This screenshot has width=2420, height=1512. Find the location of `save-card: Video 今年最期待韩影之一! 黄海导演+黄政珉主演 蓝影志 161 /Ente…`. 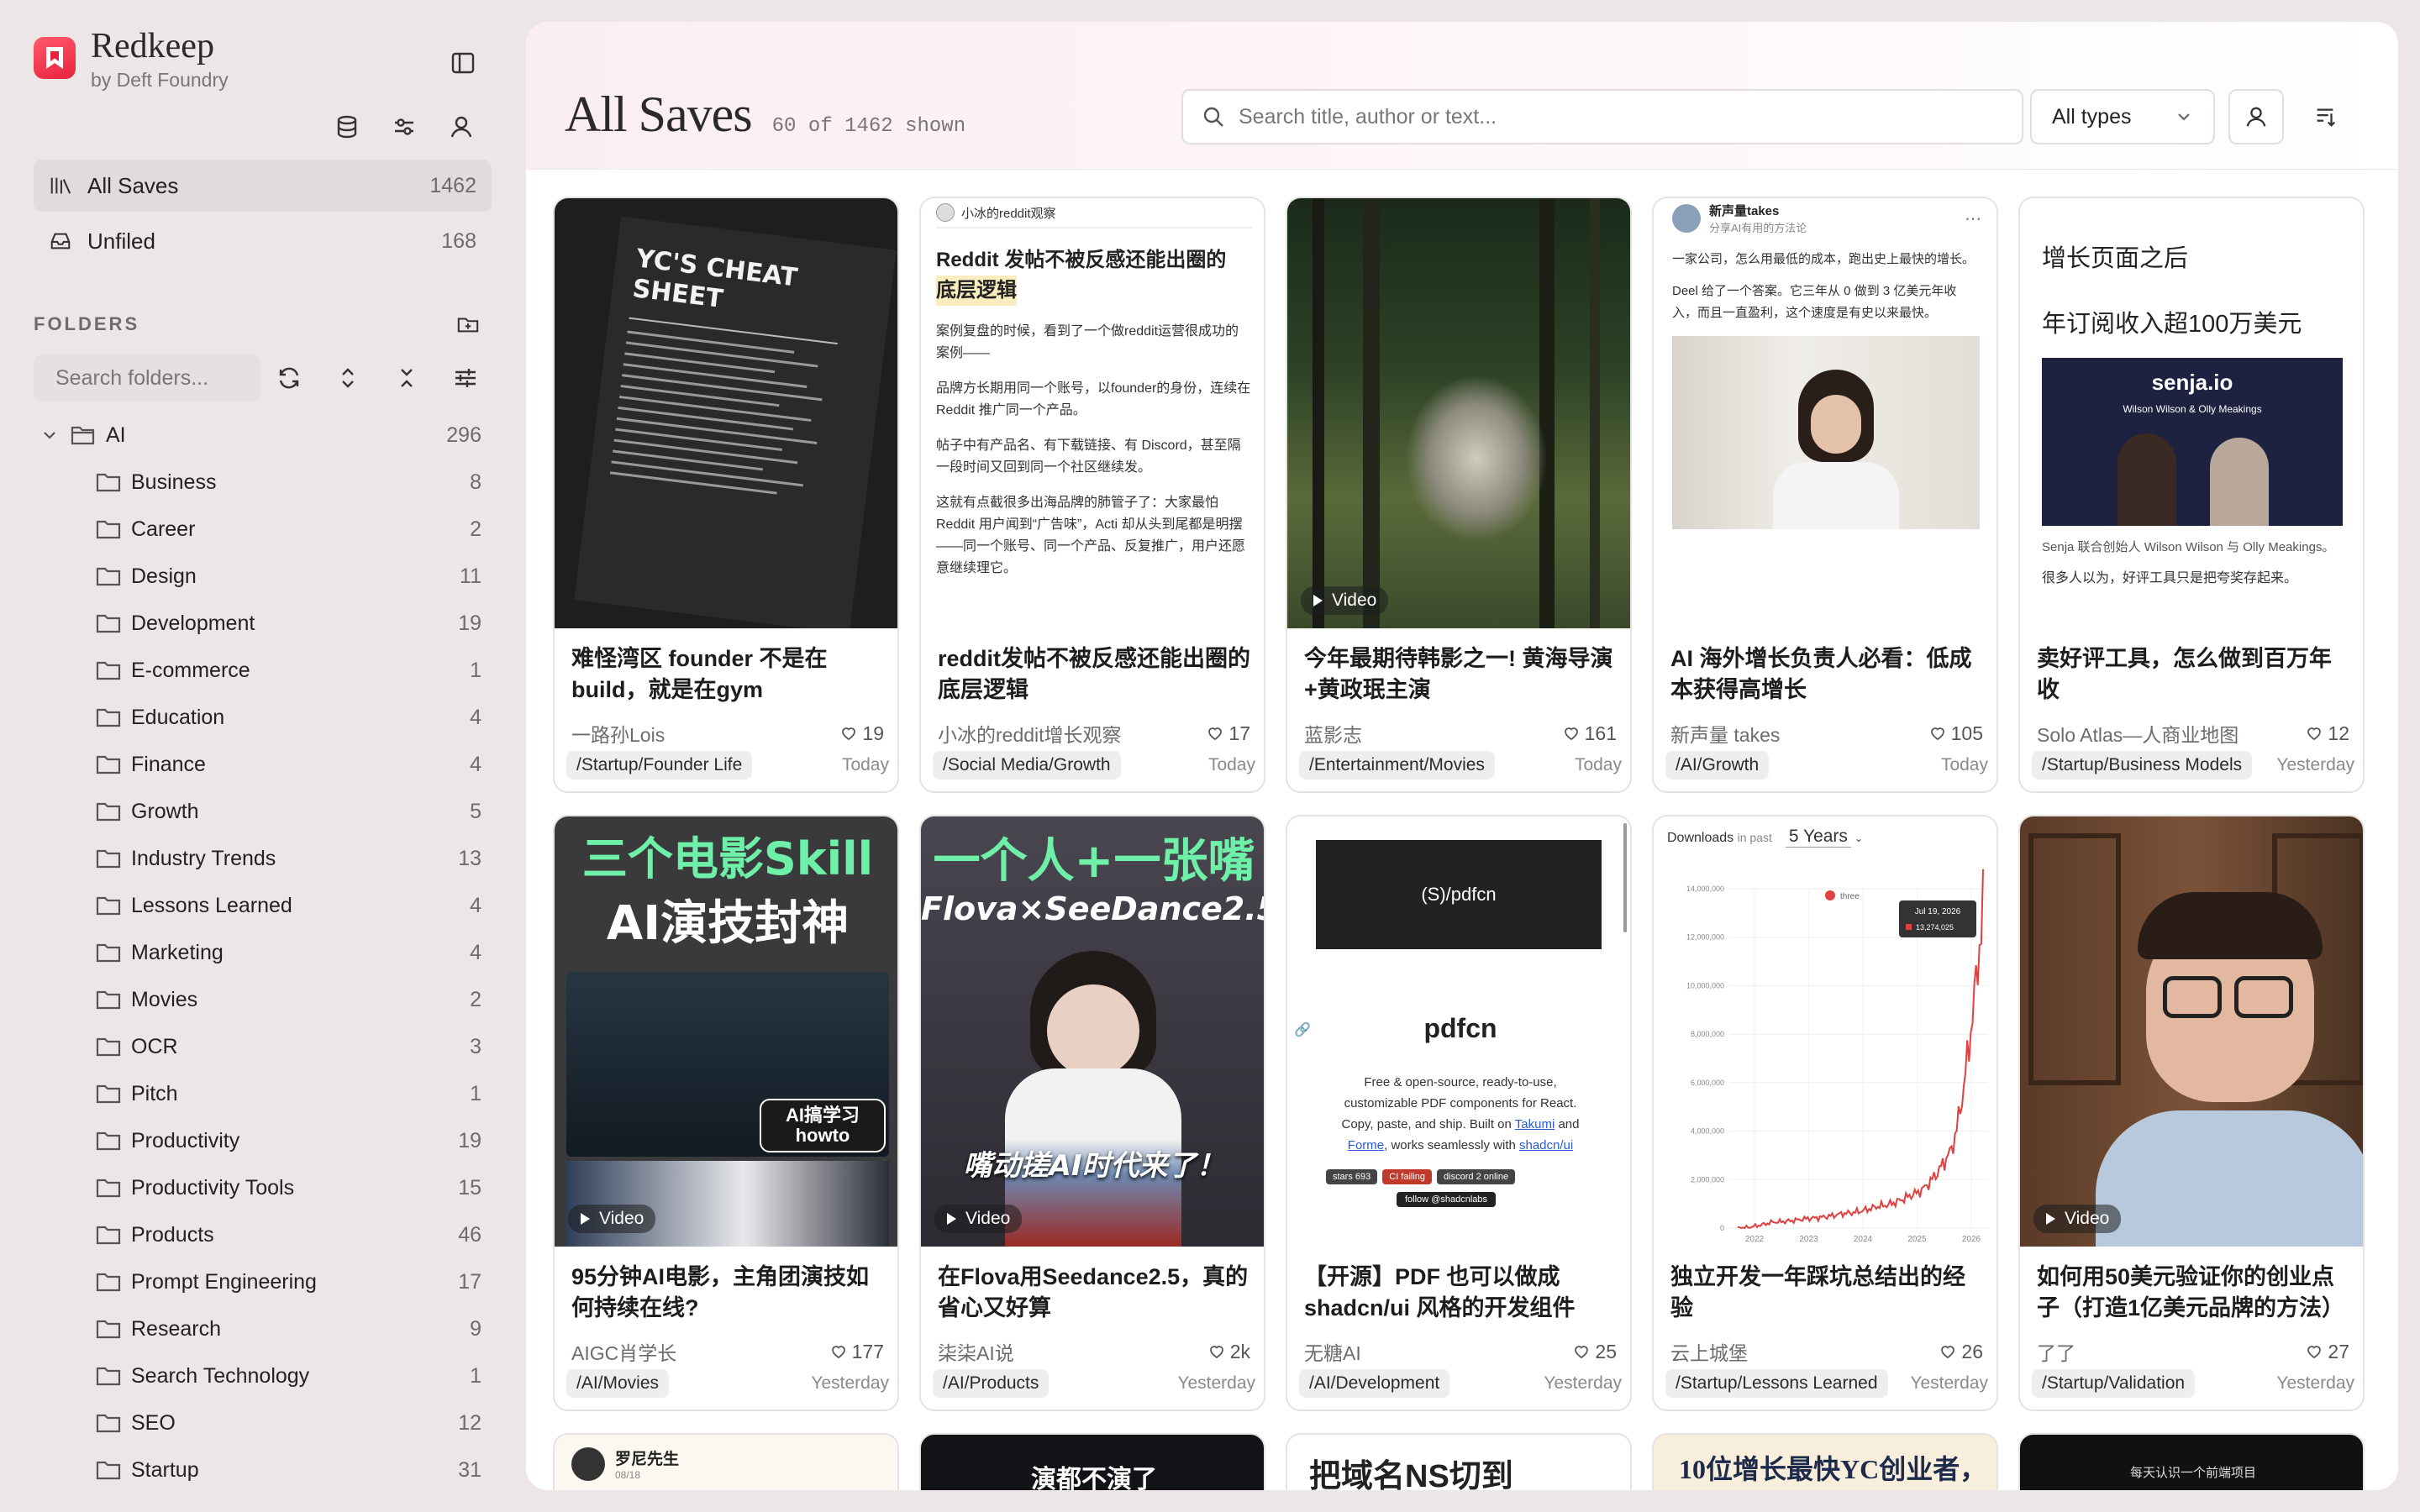

save-card: Video 今年最期待韩影之一! 黄海导演+黄政珉主演 蓝影志 161 /Ente… is located at coordinates (1459, 495).